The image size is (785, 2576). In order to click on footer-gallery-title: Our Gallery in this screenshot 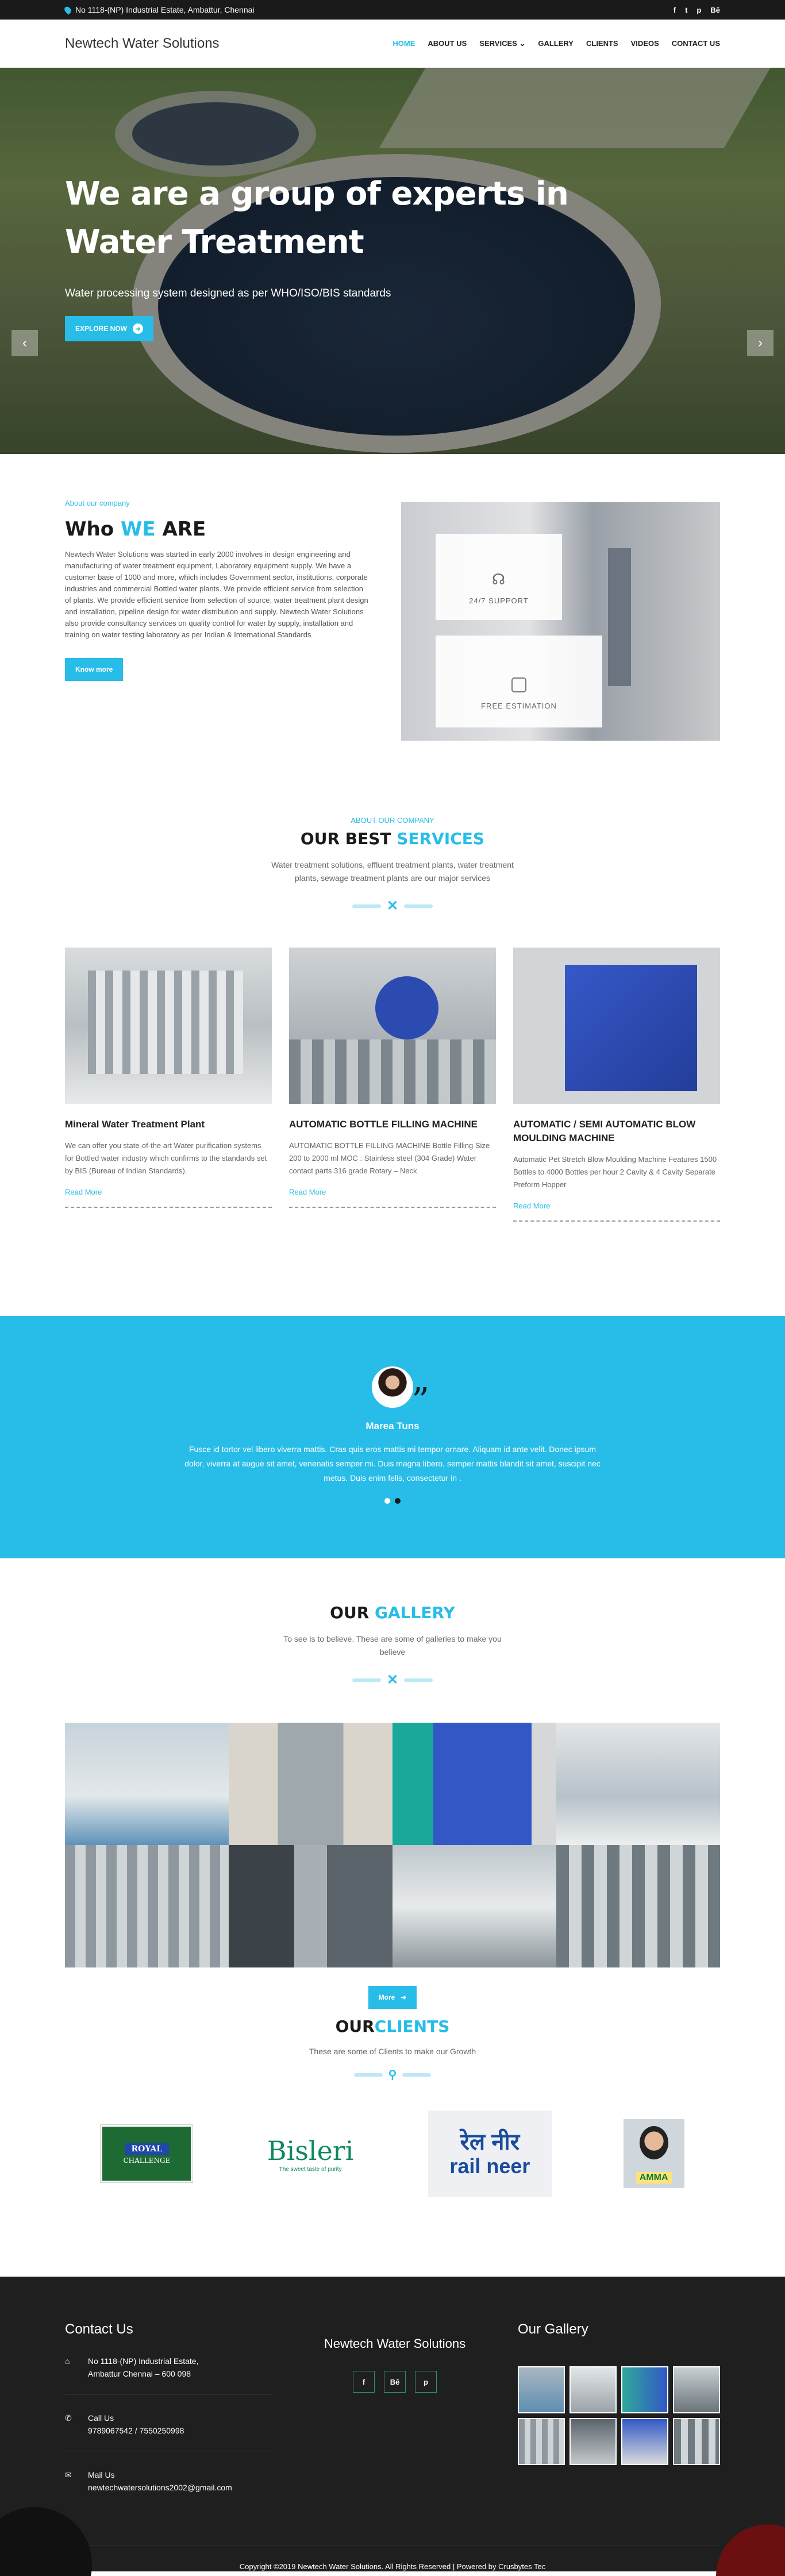, I will do `click(553, 2329)`.